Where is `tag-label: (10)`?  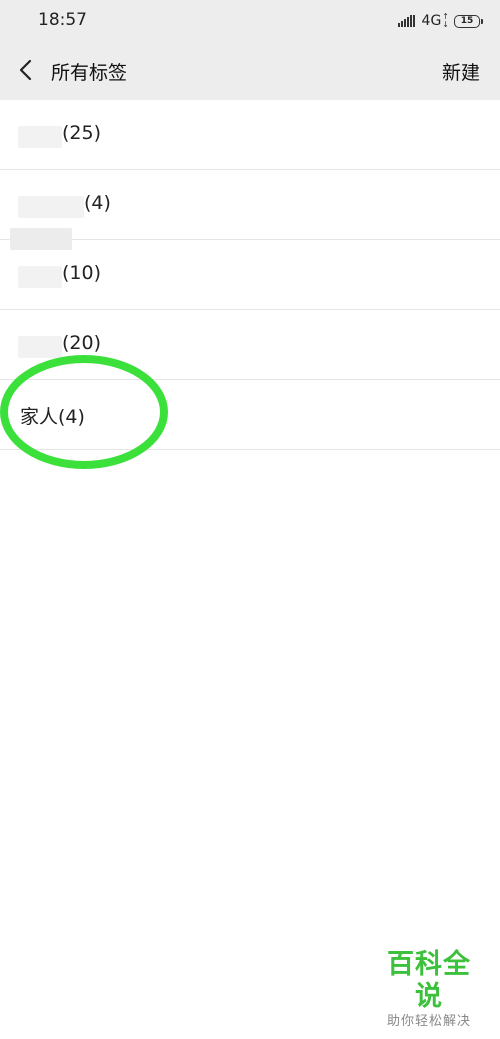 tag-label: (10) is located at coordinates (82, 273).